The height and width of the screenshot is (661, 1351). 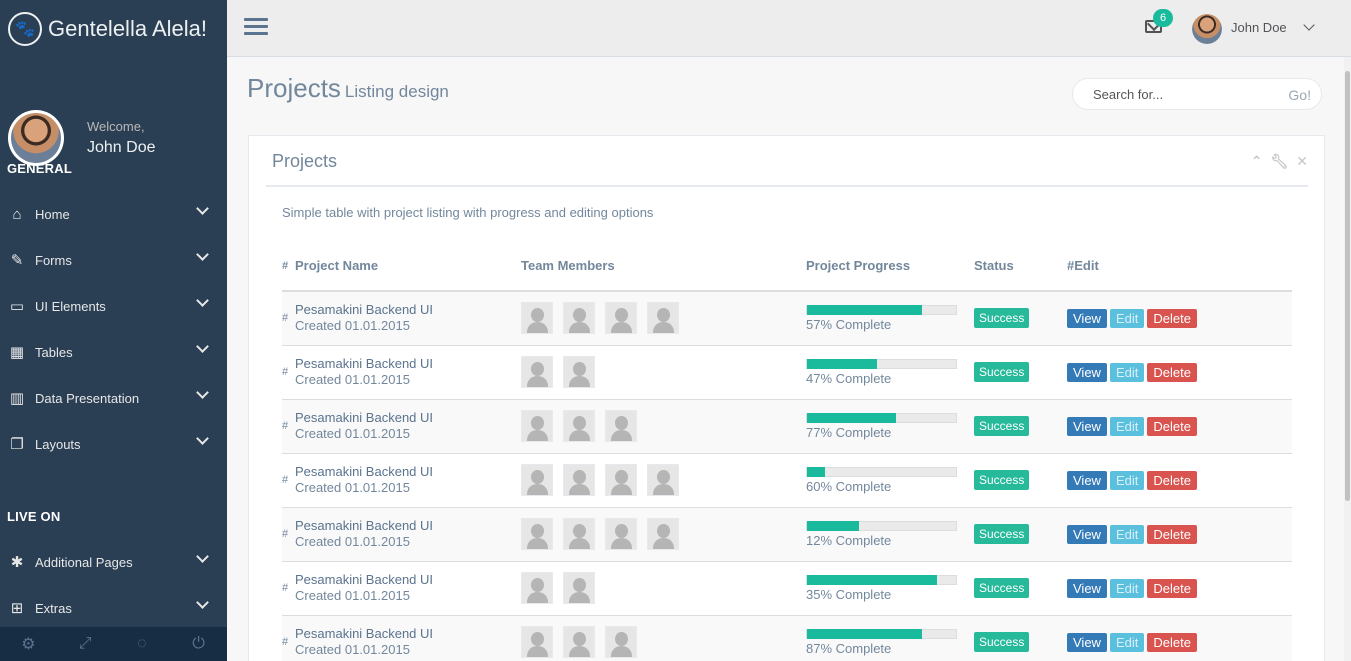 What do you see at coordinates (113, 214) in the screenshot?
I see `sidebar-item-home: ⌂ Home` at bounding box center [113, 214].